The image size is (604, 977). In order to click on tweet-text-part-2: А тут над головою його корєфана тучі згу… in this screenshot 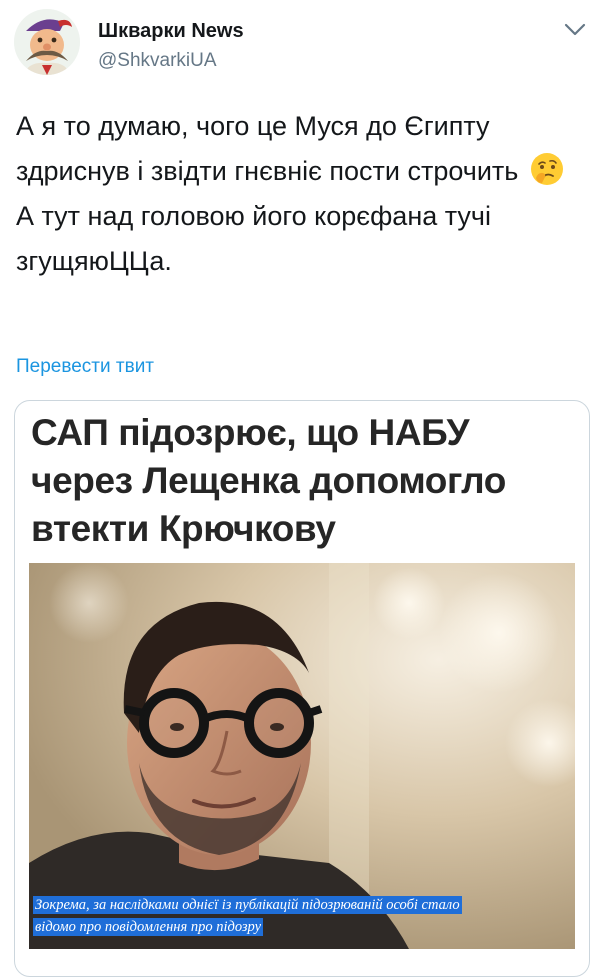, I will do `click(253, 238)`.